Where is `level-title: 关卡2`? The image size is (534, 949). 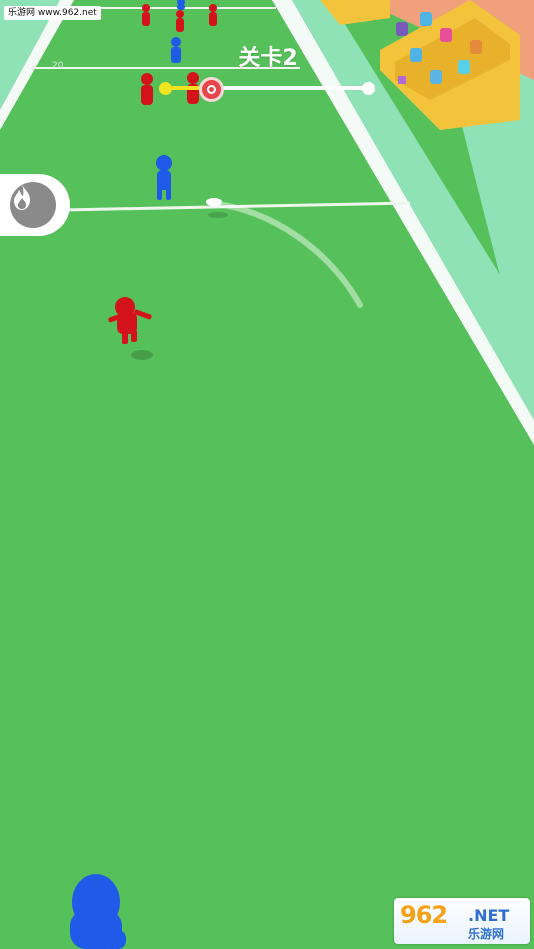
level-title: 关卡2 is located at coordinates (268, 58).